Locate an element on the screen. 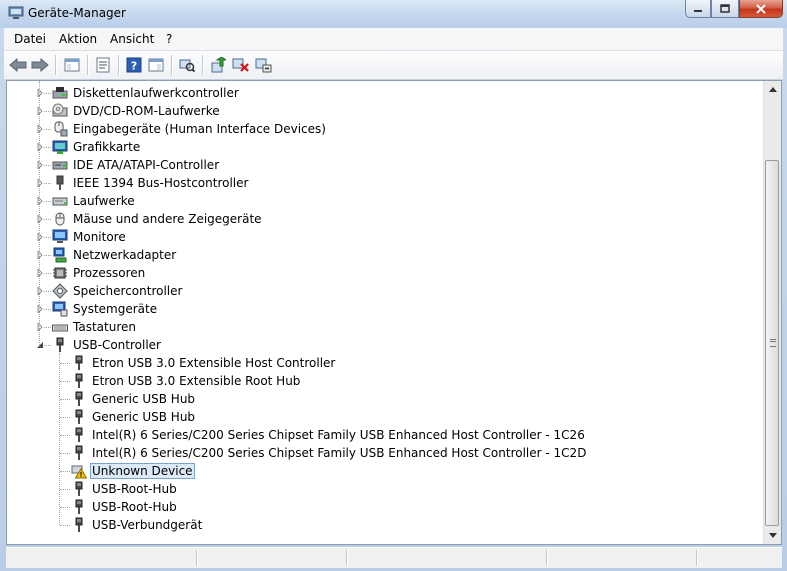  show-action-pane-icon is located at coordinates (156, 65).